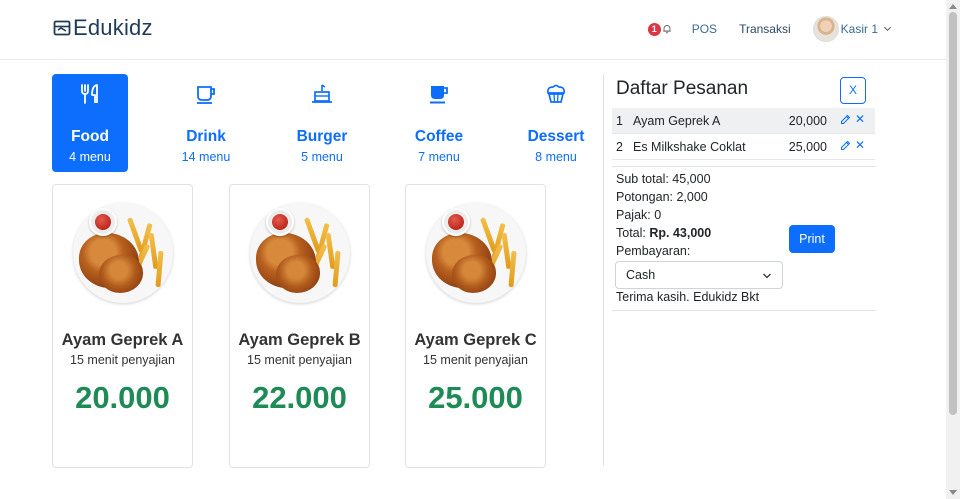 The image size is (960, 499). I want to click on muffin-icon, so click(556, 93).